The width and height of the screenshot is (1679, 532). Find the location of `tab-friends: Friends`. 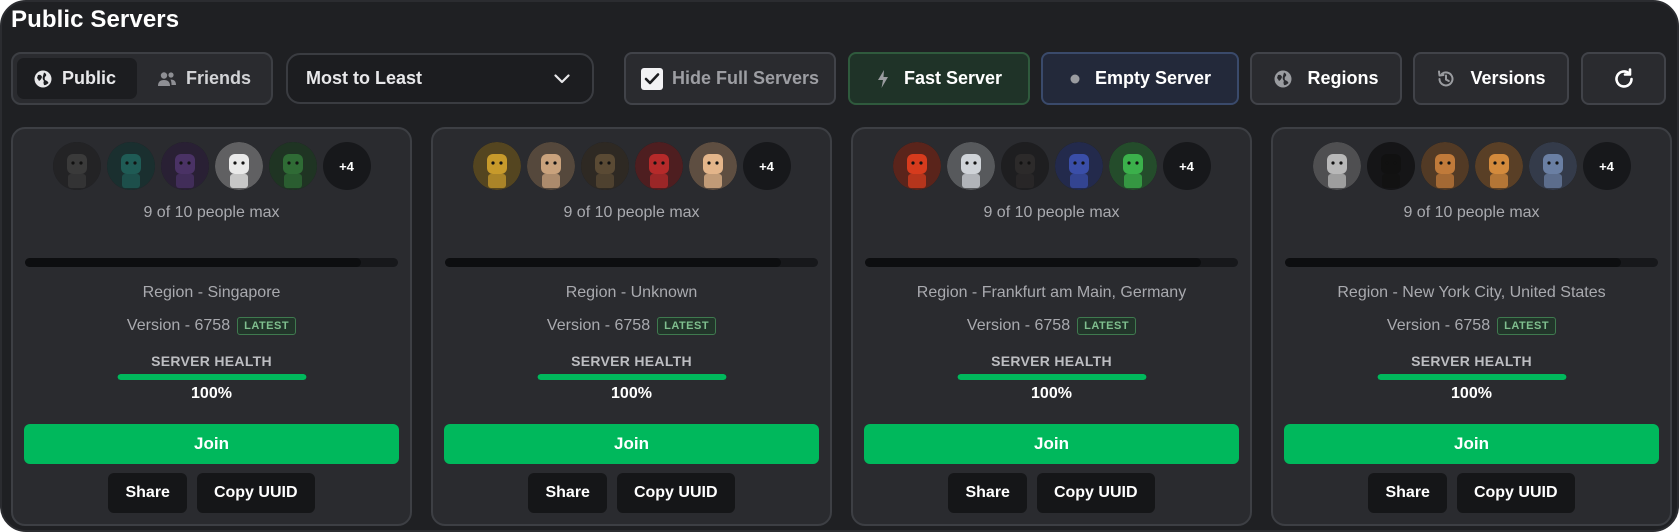

tab-friends: Friends is located at coordinates (204, 78).